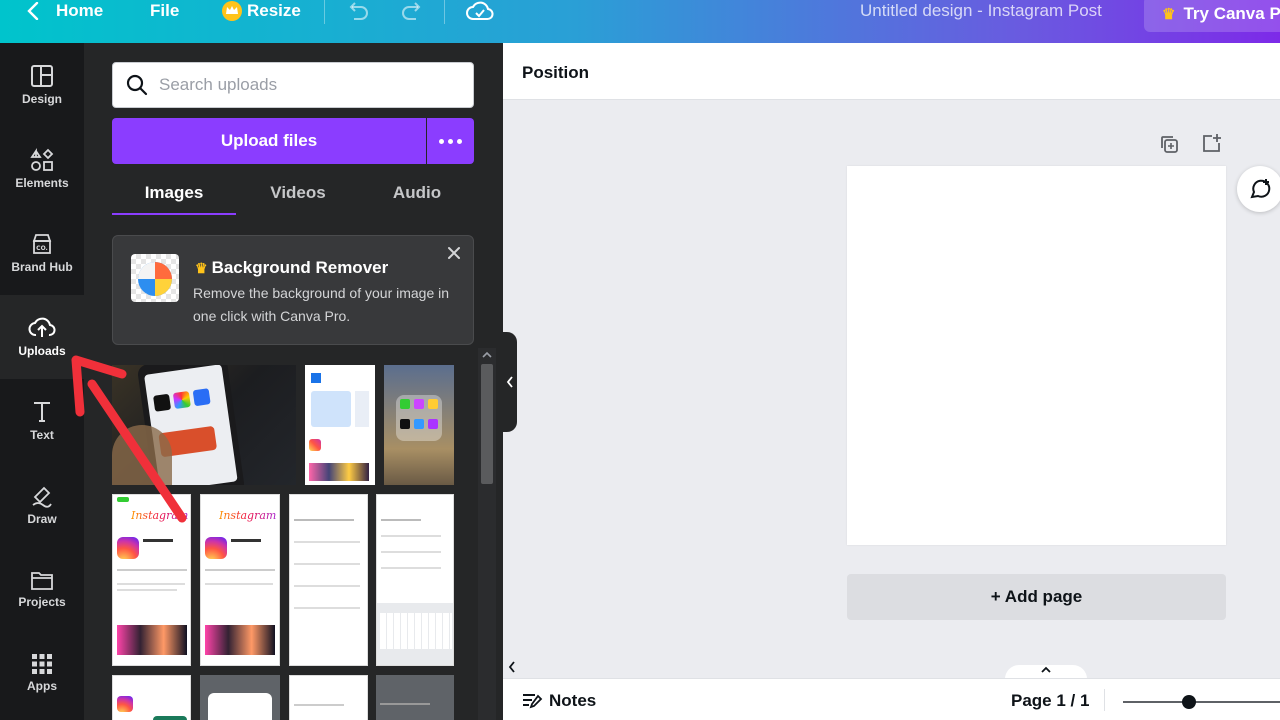  Describe the element at coordinates (42, 248) in the screenshot. I see `svg-text: CO.` at that location.